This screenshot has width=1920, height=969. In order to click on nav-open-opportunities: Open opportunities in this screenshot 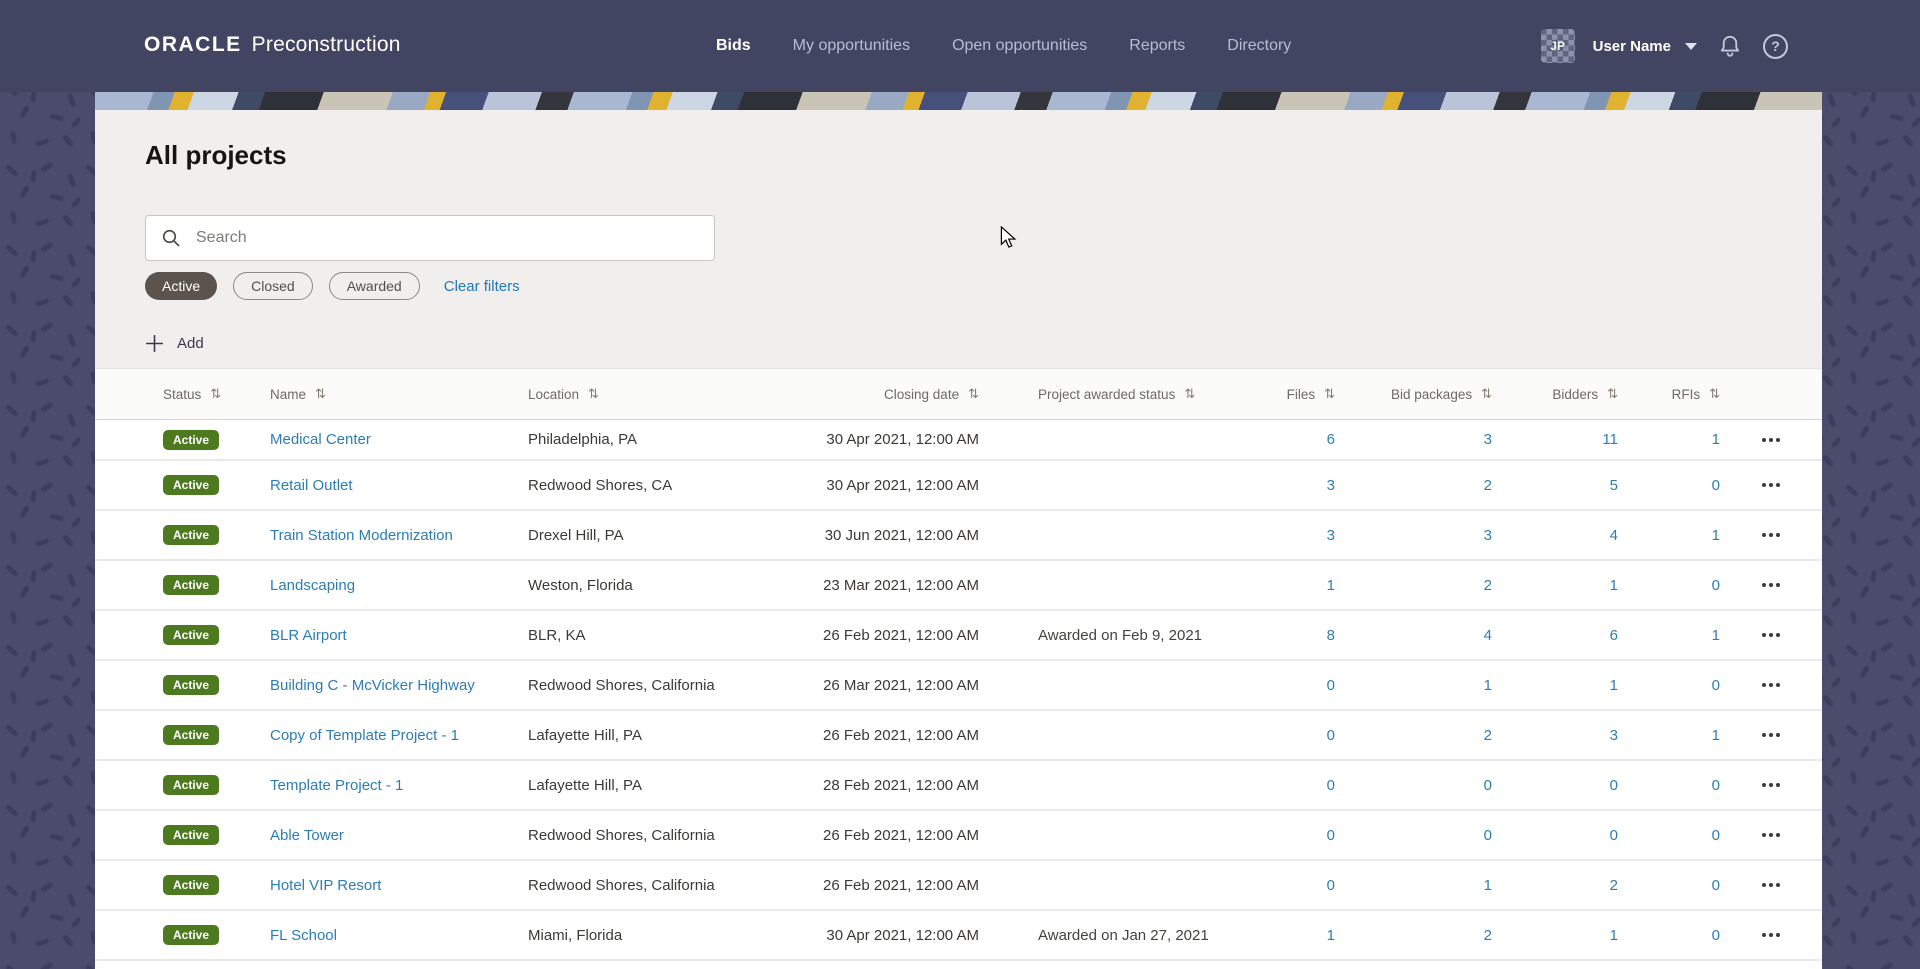, I will do `click(1019, 46)`.